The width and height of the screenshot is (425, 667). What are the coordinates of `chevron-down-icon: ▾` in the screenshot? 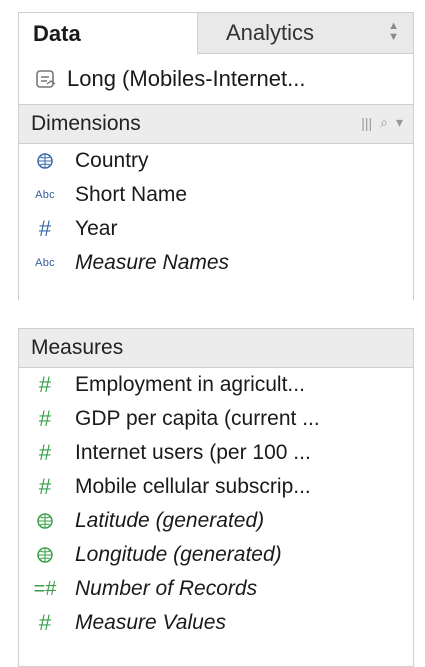 It's located at (399, 122).